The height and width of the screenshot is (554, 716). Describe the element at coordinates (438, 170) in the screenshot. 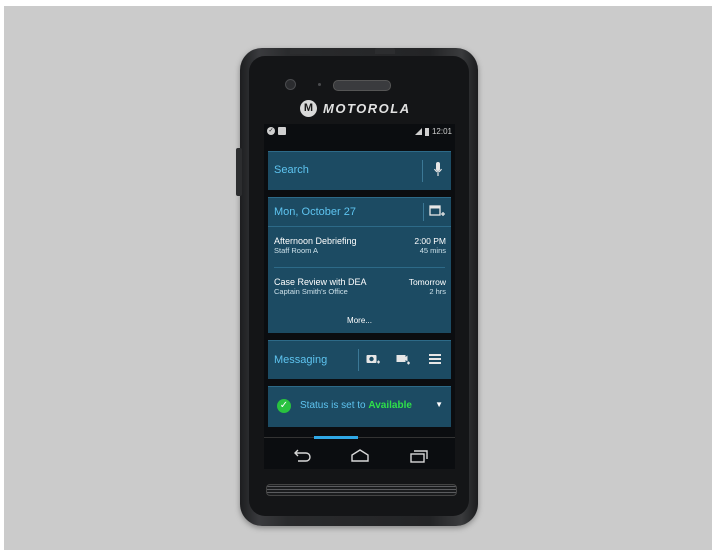

I see `microphone-icon` at that location.